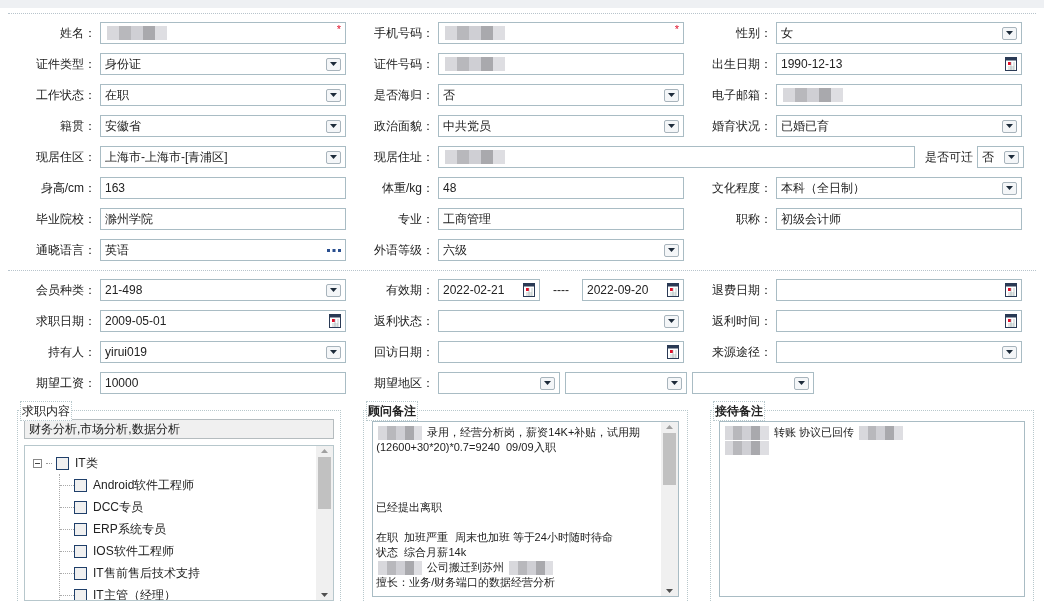 This screenshot has width=1044, height=601. I want to click on dropdown: 安徽省, so click(223, 126).